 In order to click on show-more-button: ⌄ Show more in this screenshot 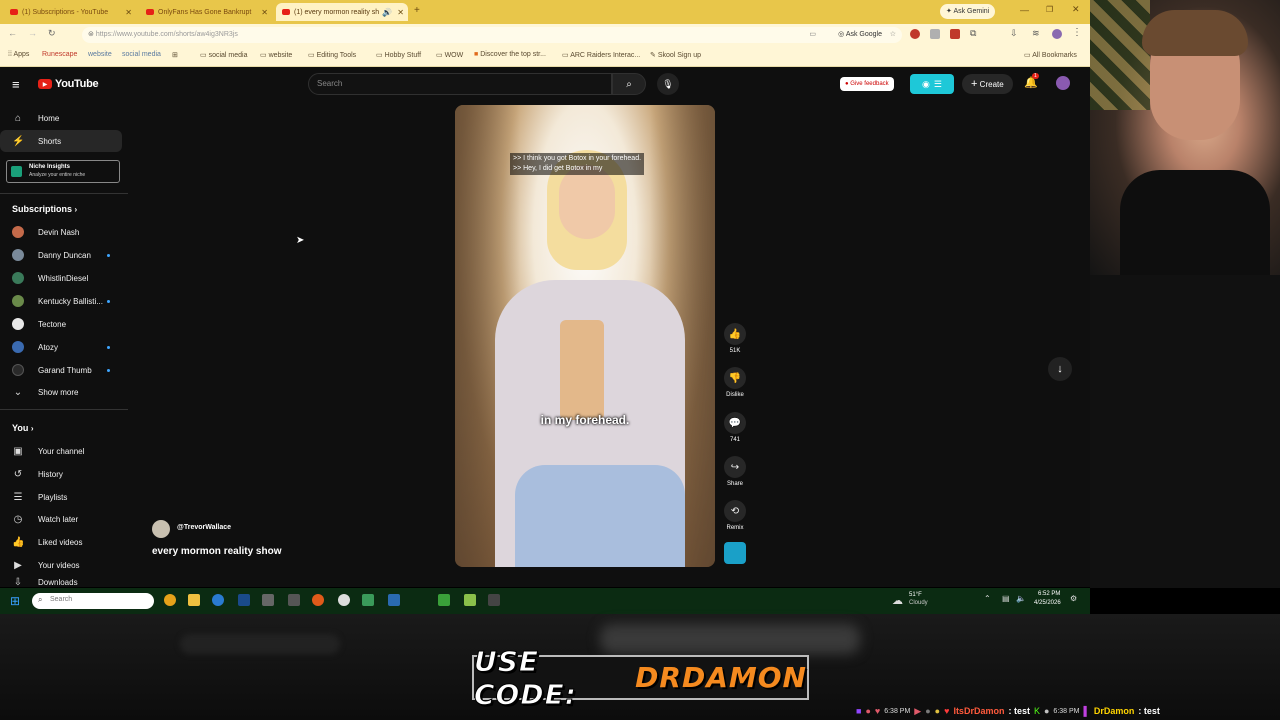, I will do `click(61, 392)`.